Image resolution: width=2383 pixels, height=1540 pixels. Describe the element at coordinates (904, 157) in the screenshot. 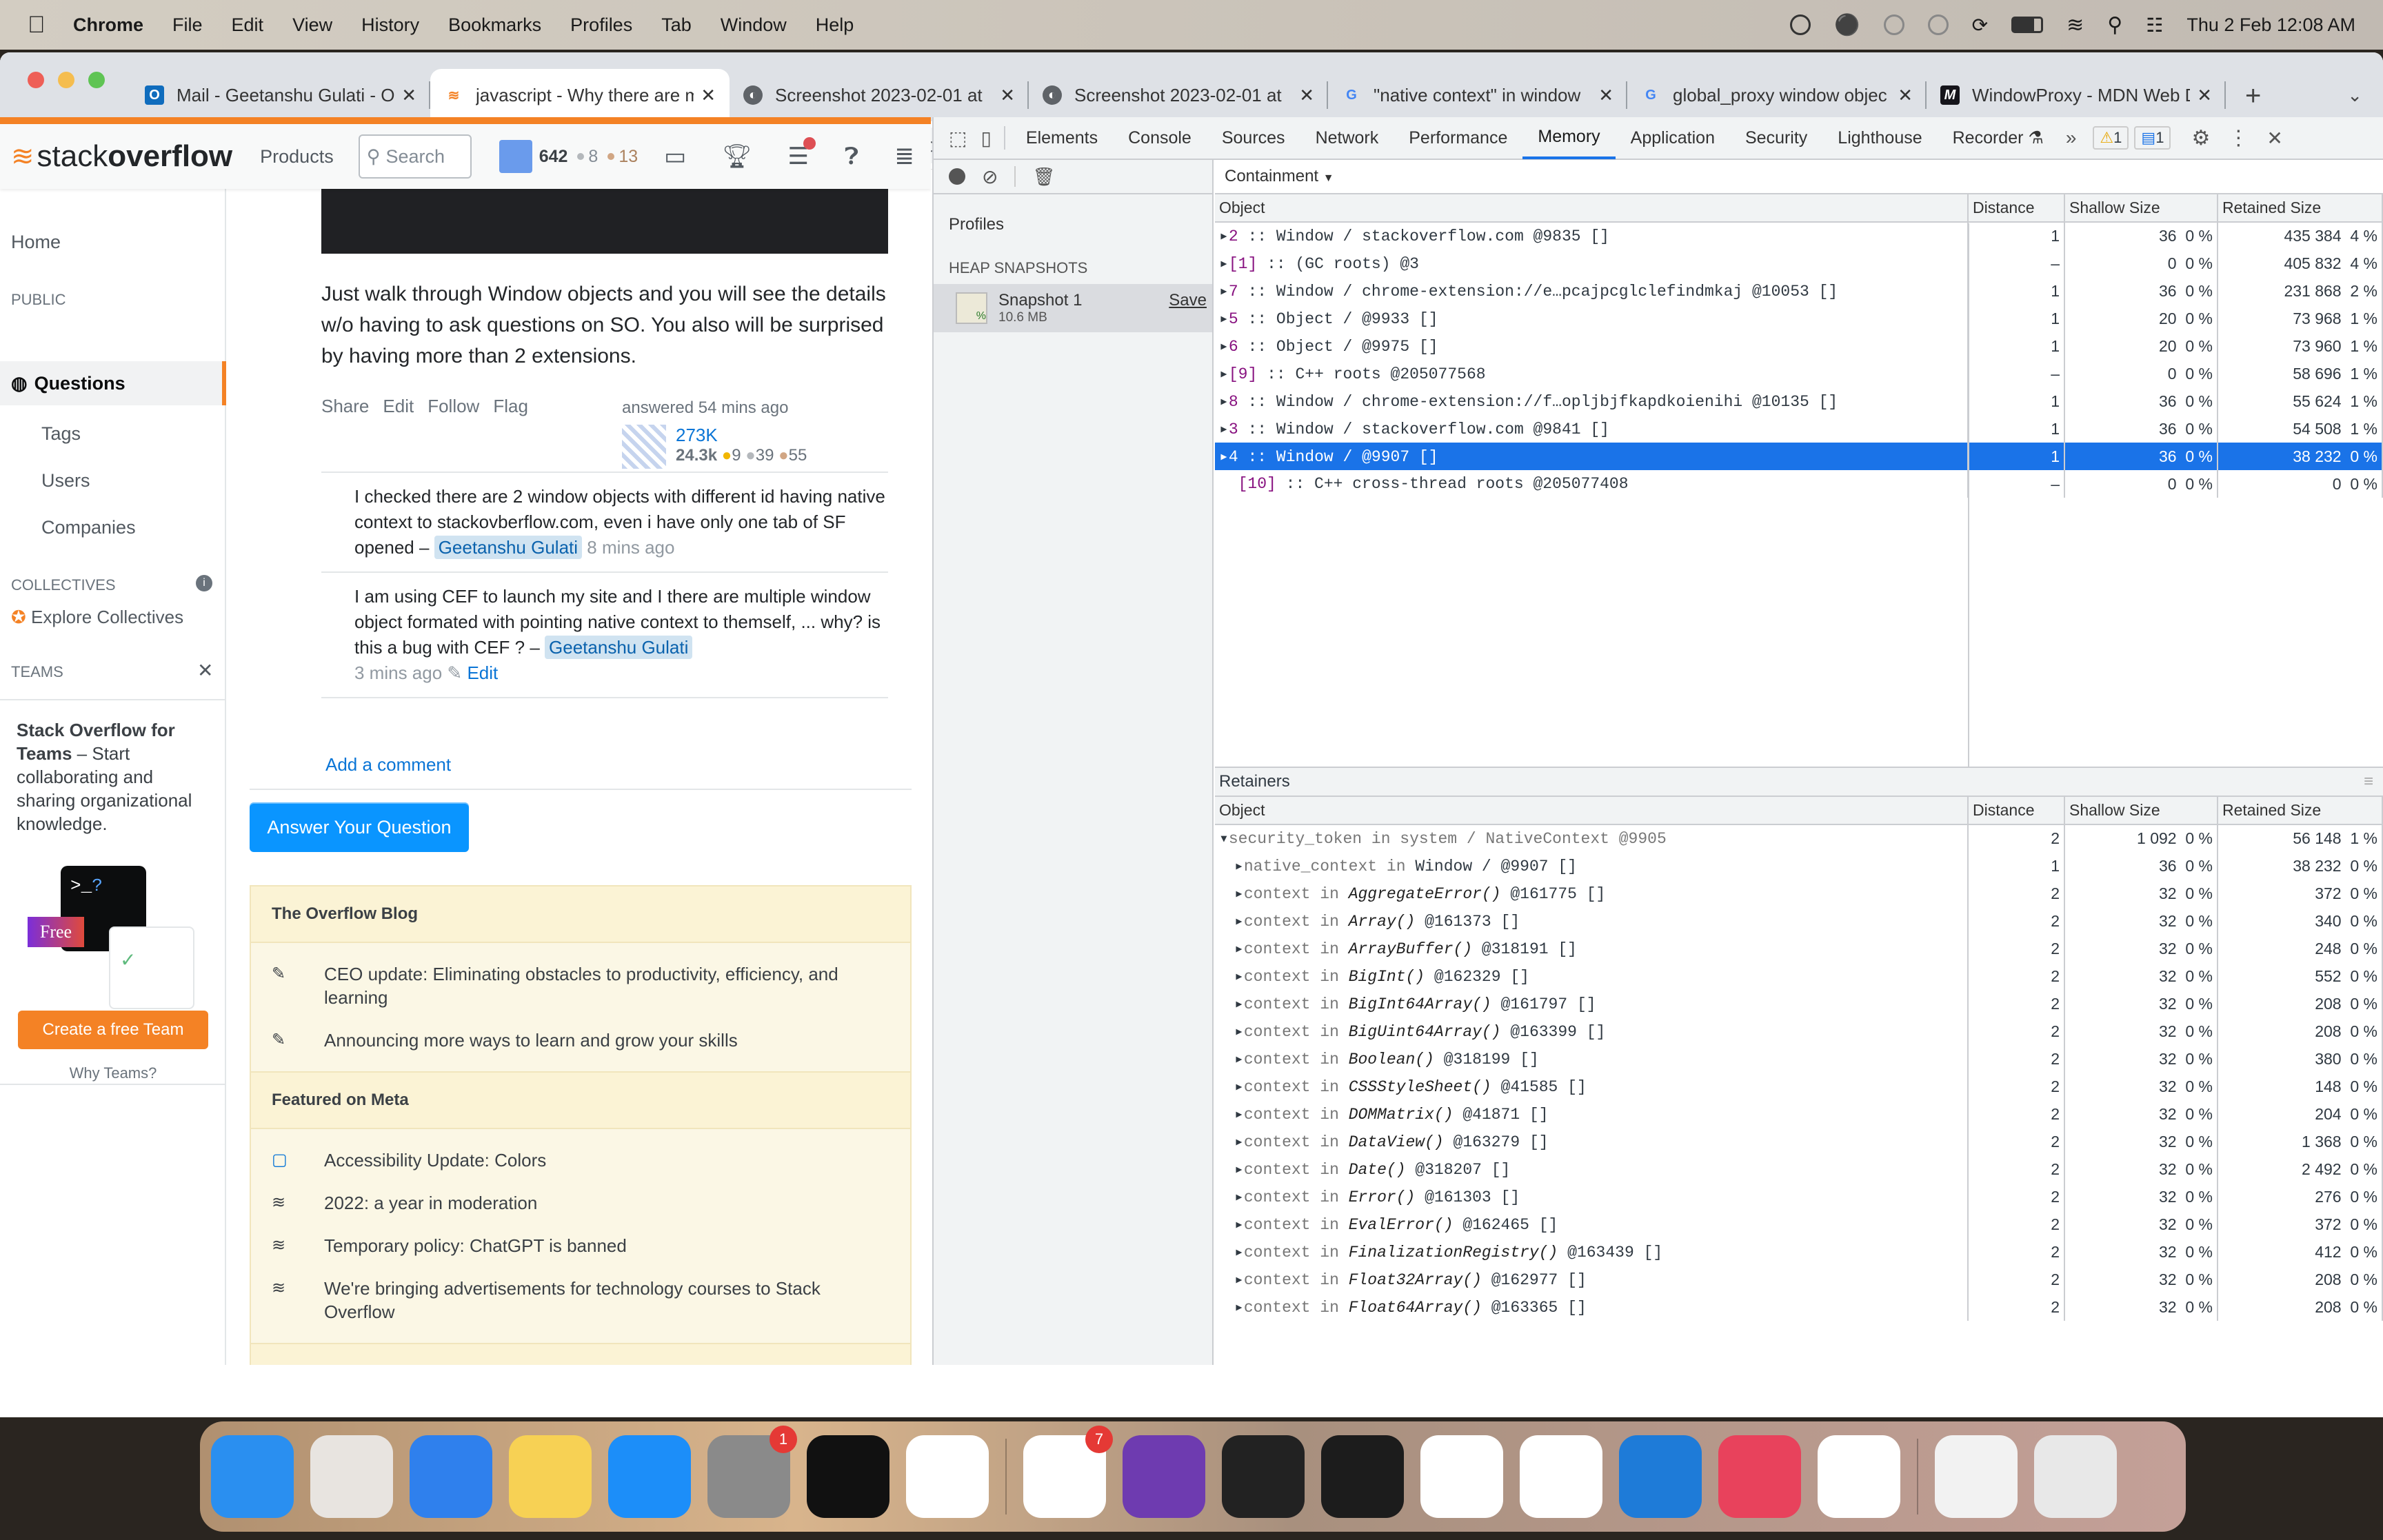

I see `site-switcher-icon: ≣` at that location.